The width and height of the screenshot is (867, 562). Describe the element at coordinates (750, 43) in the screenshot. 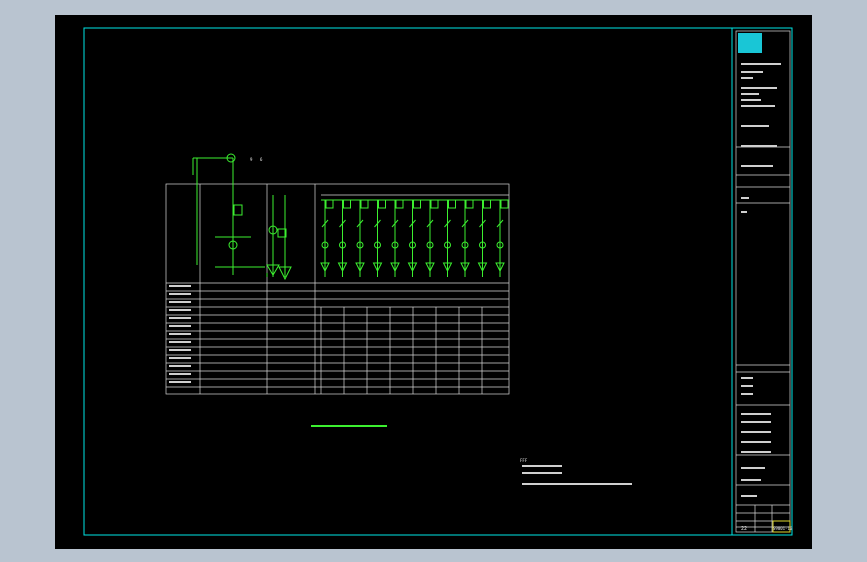

I see `company-logo-icon` at that location.